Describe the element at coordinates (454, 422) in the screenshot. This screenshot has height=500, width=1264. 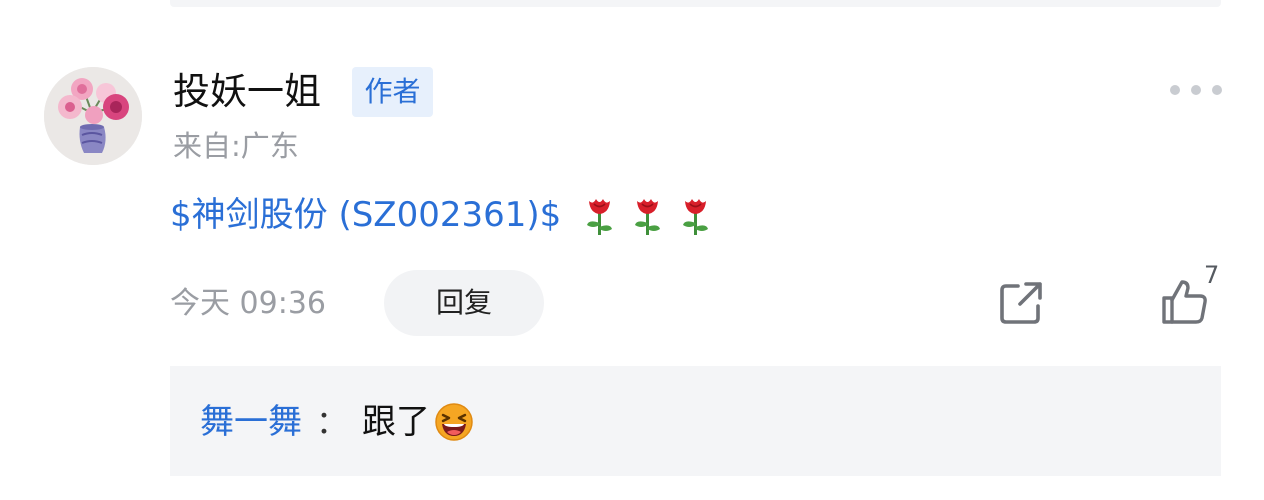
I see `laughing-face-icon` at that location.